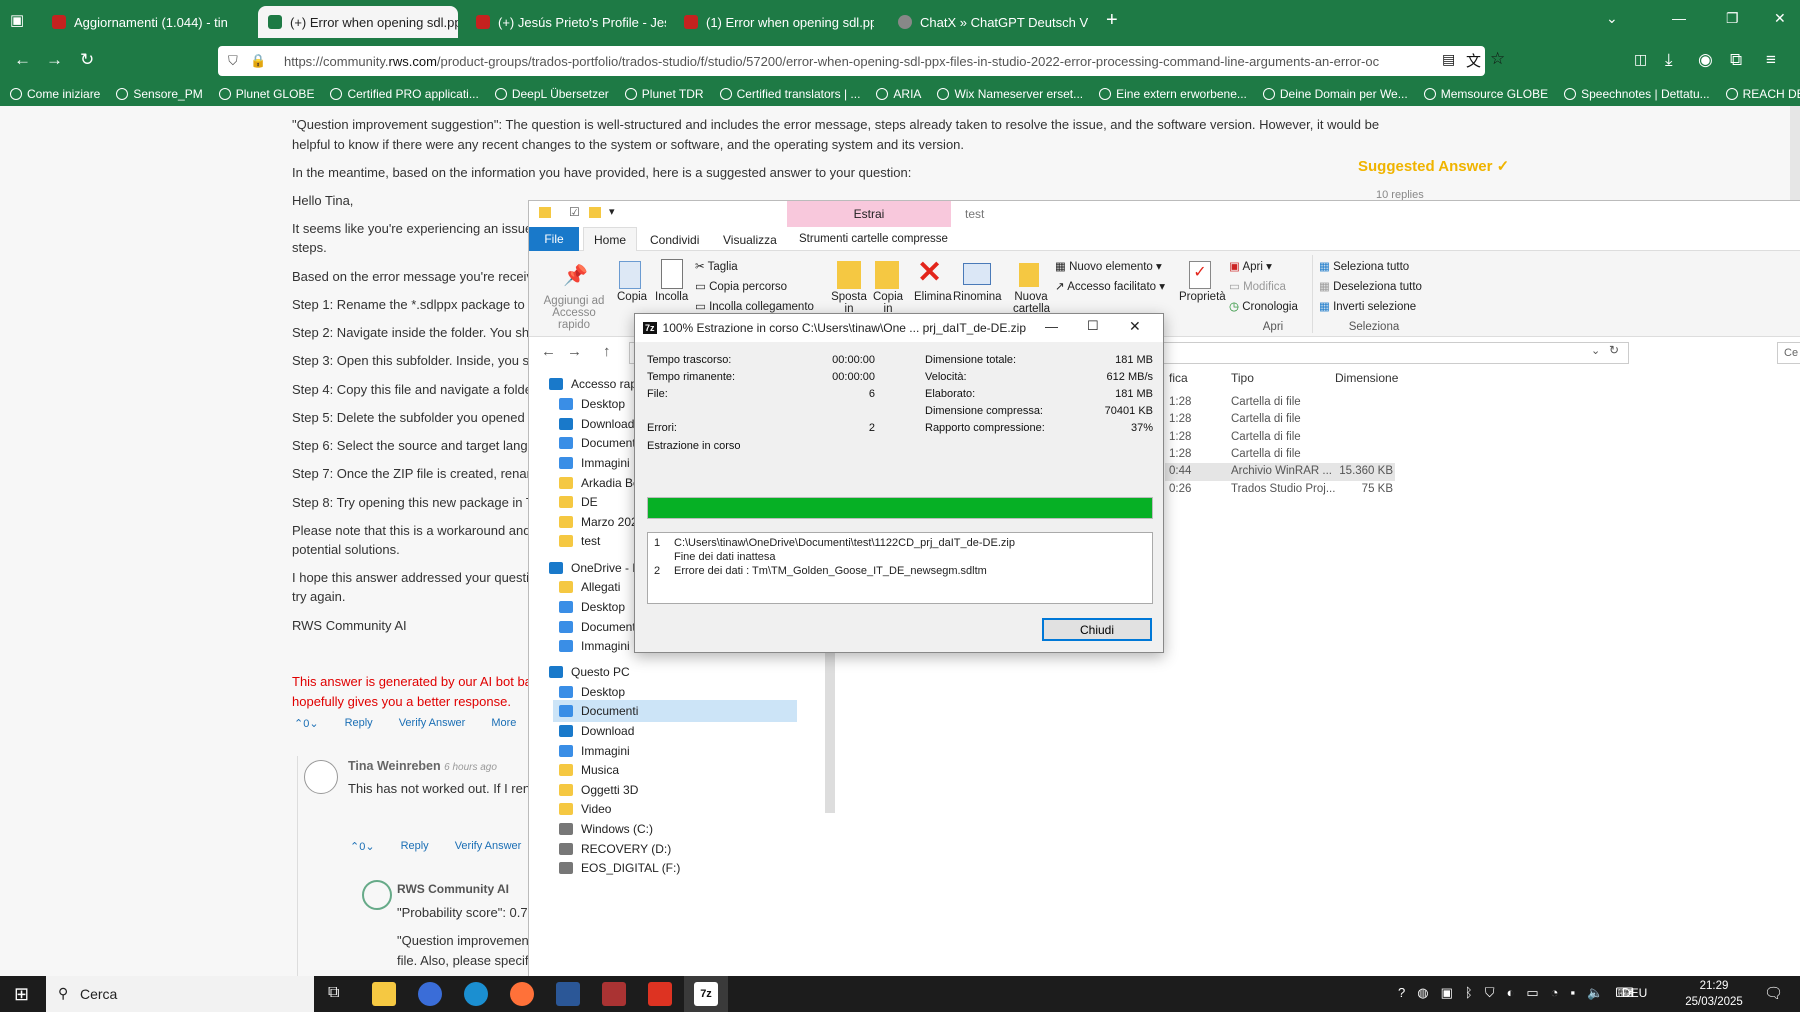 This screenshot has width=1800, height=1012. I want to click on nvidia-icon: ▪, so click(1572, 993).